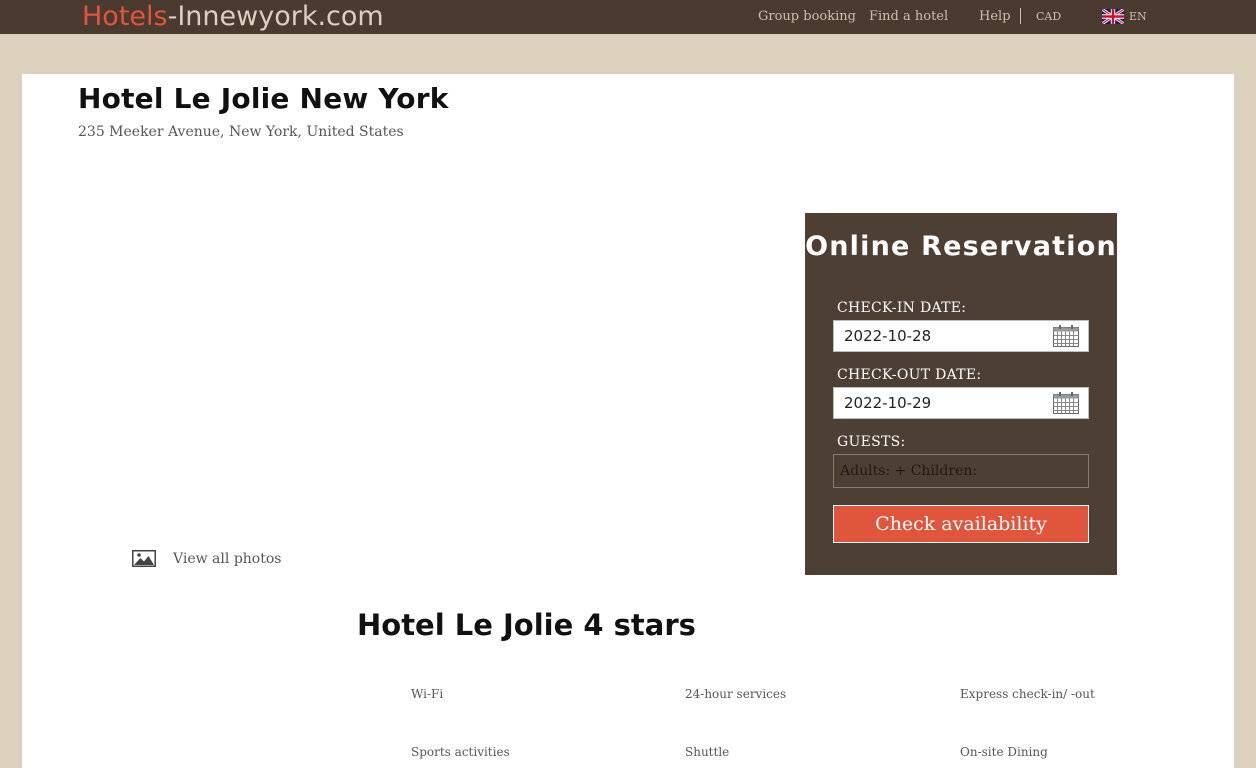  What do you see at coordinates (736, 694) in the screenshot?
I see `amenity-item: 24-hour services` at bounding box center [736, 694].